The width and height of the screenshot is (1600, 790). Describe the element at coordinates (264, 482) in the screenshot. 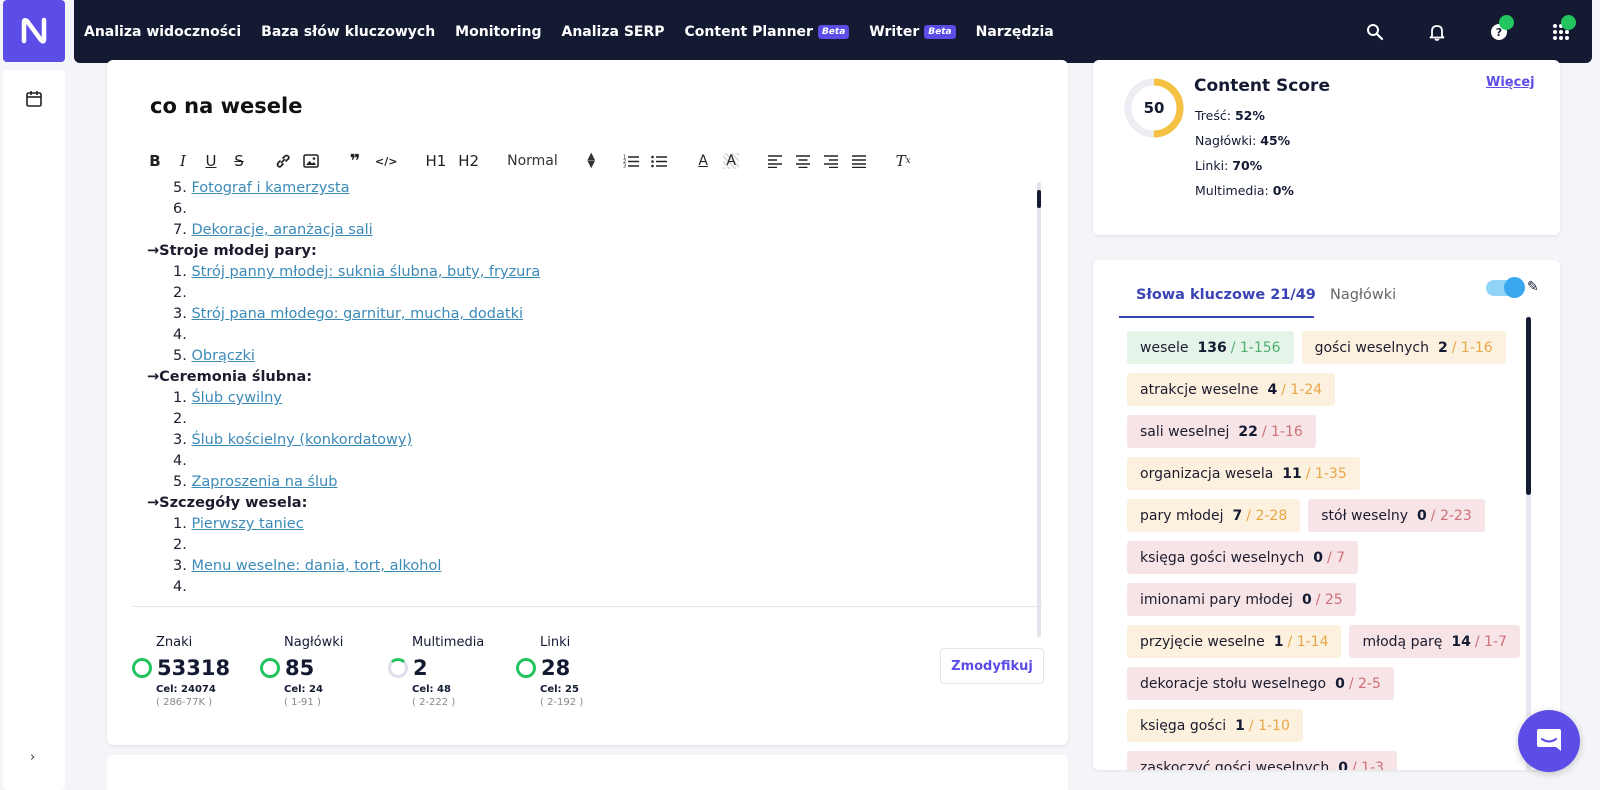

I see `list-link: Zaproszenia na ślub` at that location.